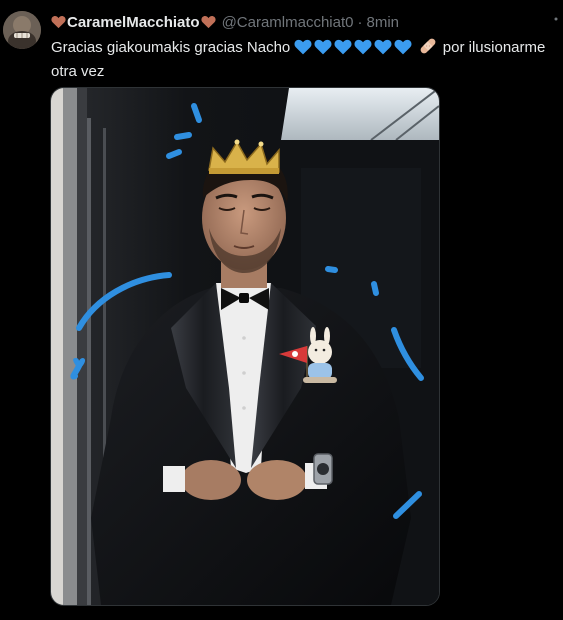 Image resolution: width=563 pixels, height=620 pixels. I want to click on avatar, so click(22, 30).